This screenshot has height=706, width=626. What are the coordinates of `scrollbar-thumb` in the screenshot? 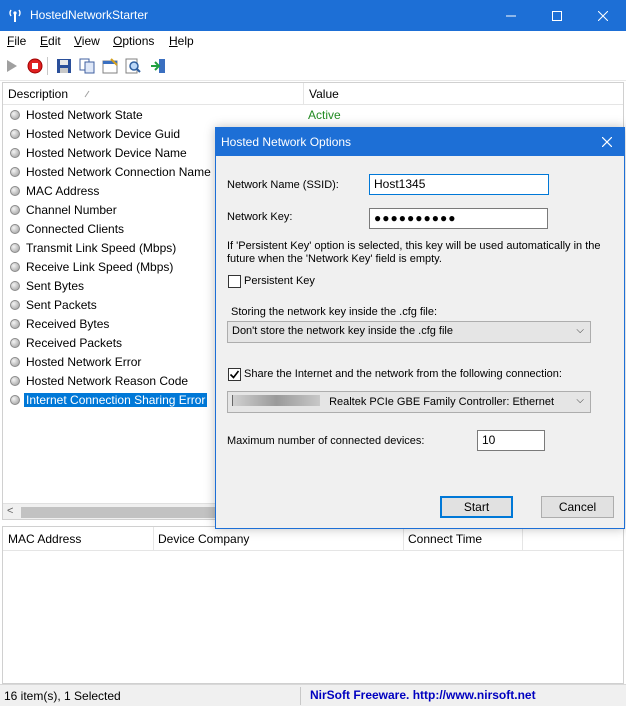 It's located at (121, 512).